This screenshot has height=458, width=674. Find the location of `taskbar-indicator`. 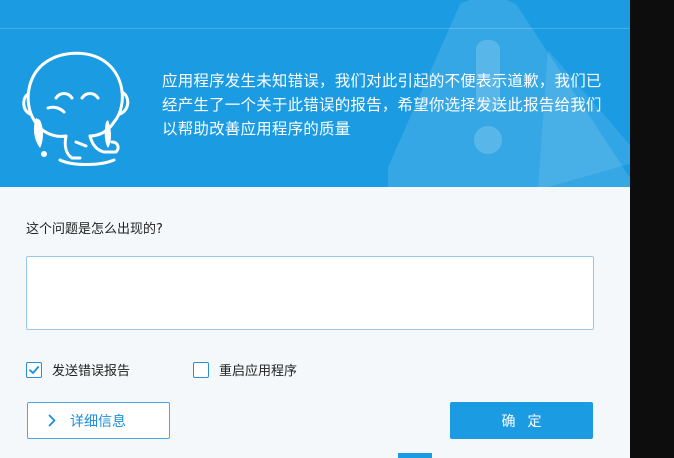

taskbar-indicator is located at coordinates (415, 455).